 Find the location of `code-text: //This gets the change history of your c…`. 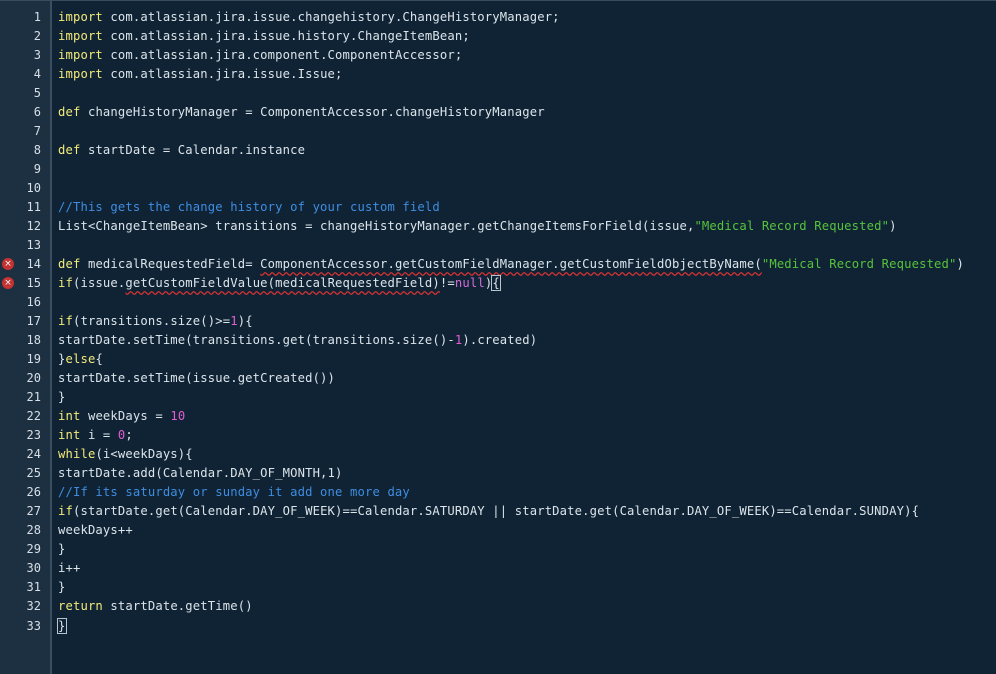

code-text: //This gets the change history of your c… is located at coordinates (249, 207).